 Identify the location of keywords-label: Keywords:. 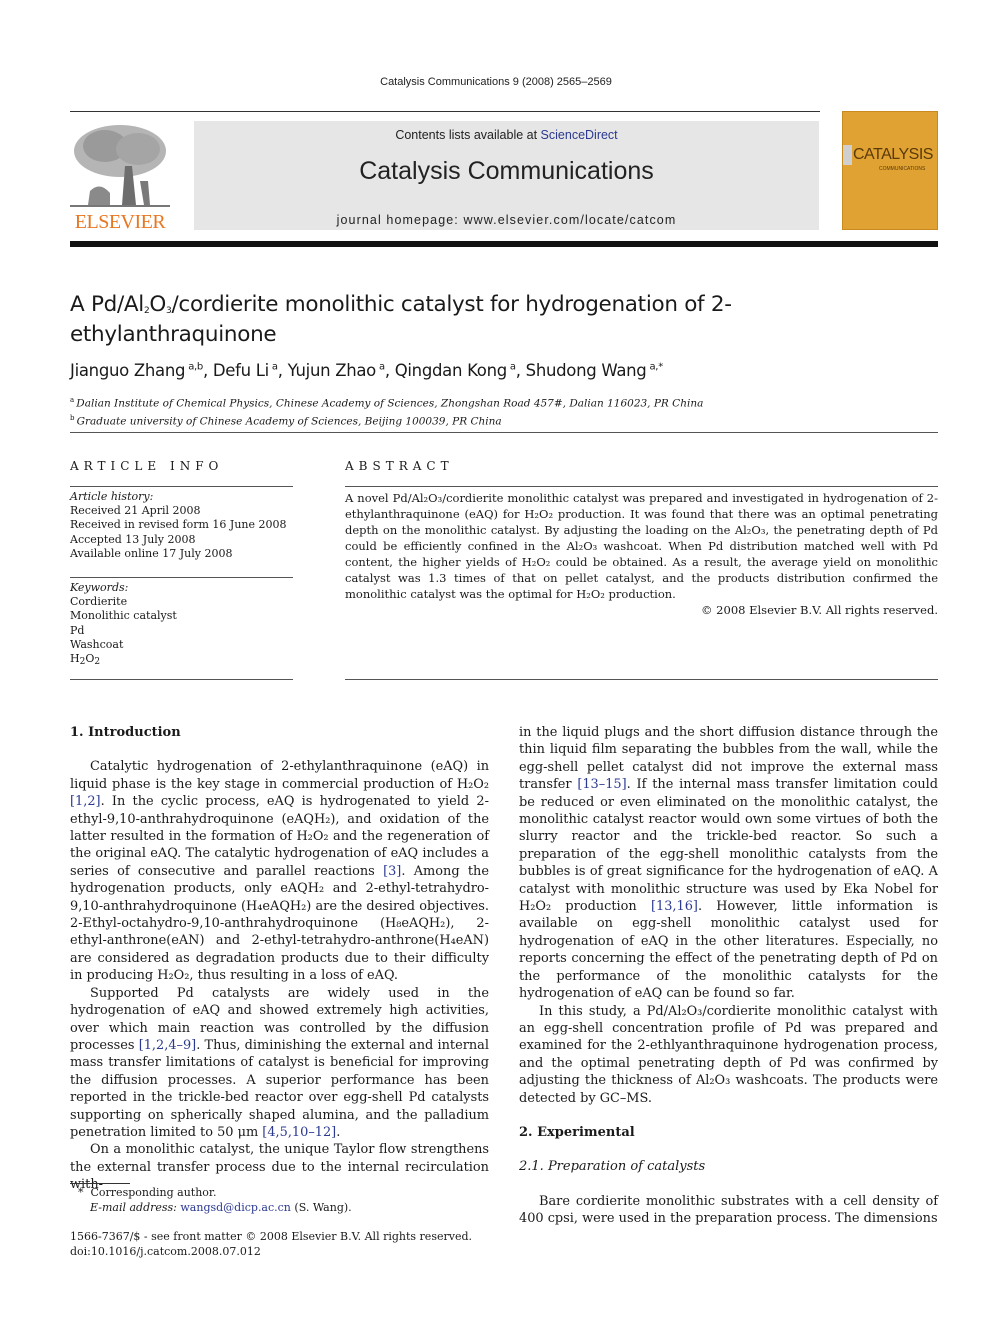
(99, 587).